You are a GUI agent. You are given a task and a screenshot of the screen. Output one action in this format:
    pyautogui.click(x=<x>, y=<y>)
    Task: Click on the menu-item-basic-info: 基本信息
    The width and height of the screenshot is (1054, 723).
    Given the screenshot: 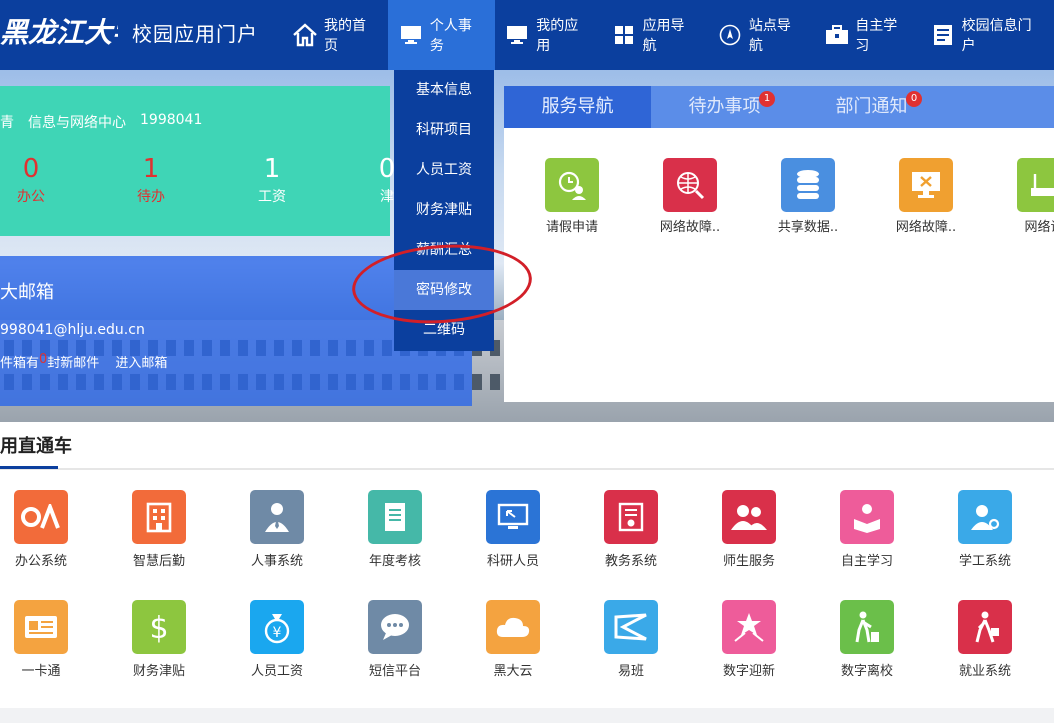 What is the action you would take?
    pyautogui.click(x=444, y=90)
    